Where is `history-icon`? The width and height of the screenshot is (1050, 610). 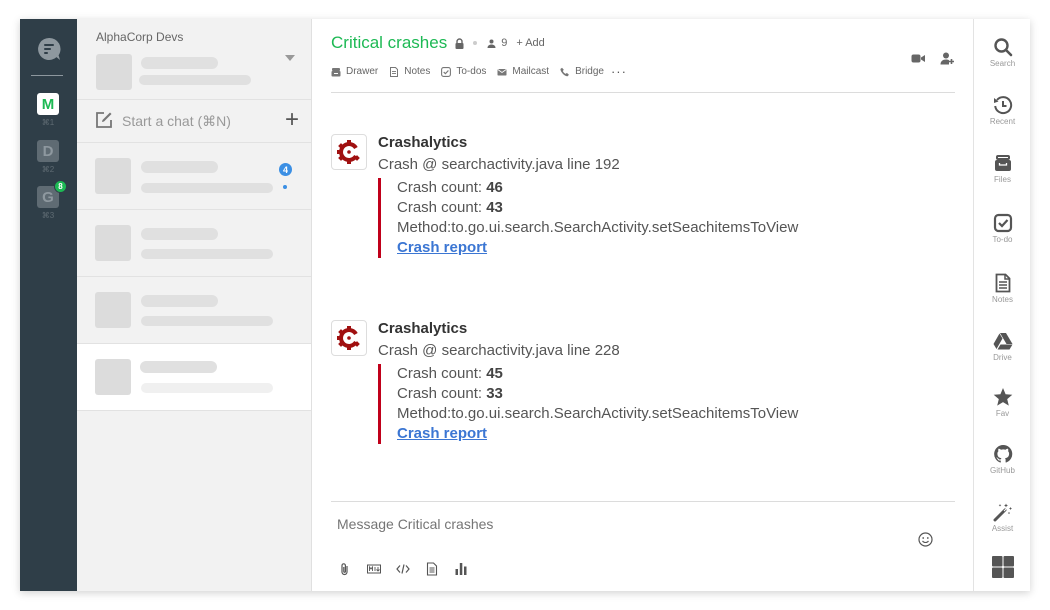
history-icon is located at coordinates (1002, 105).